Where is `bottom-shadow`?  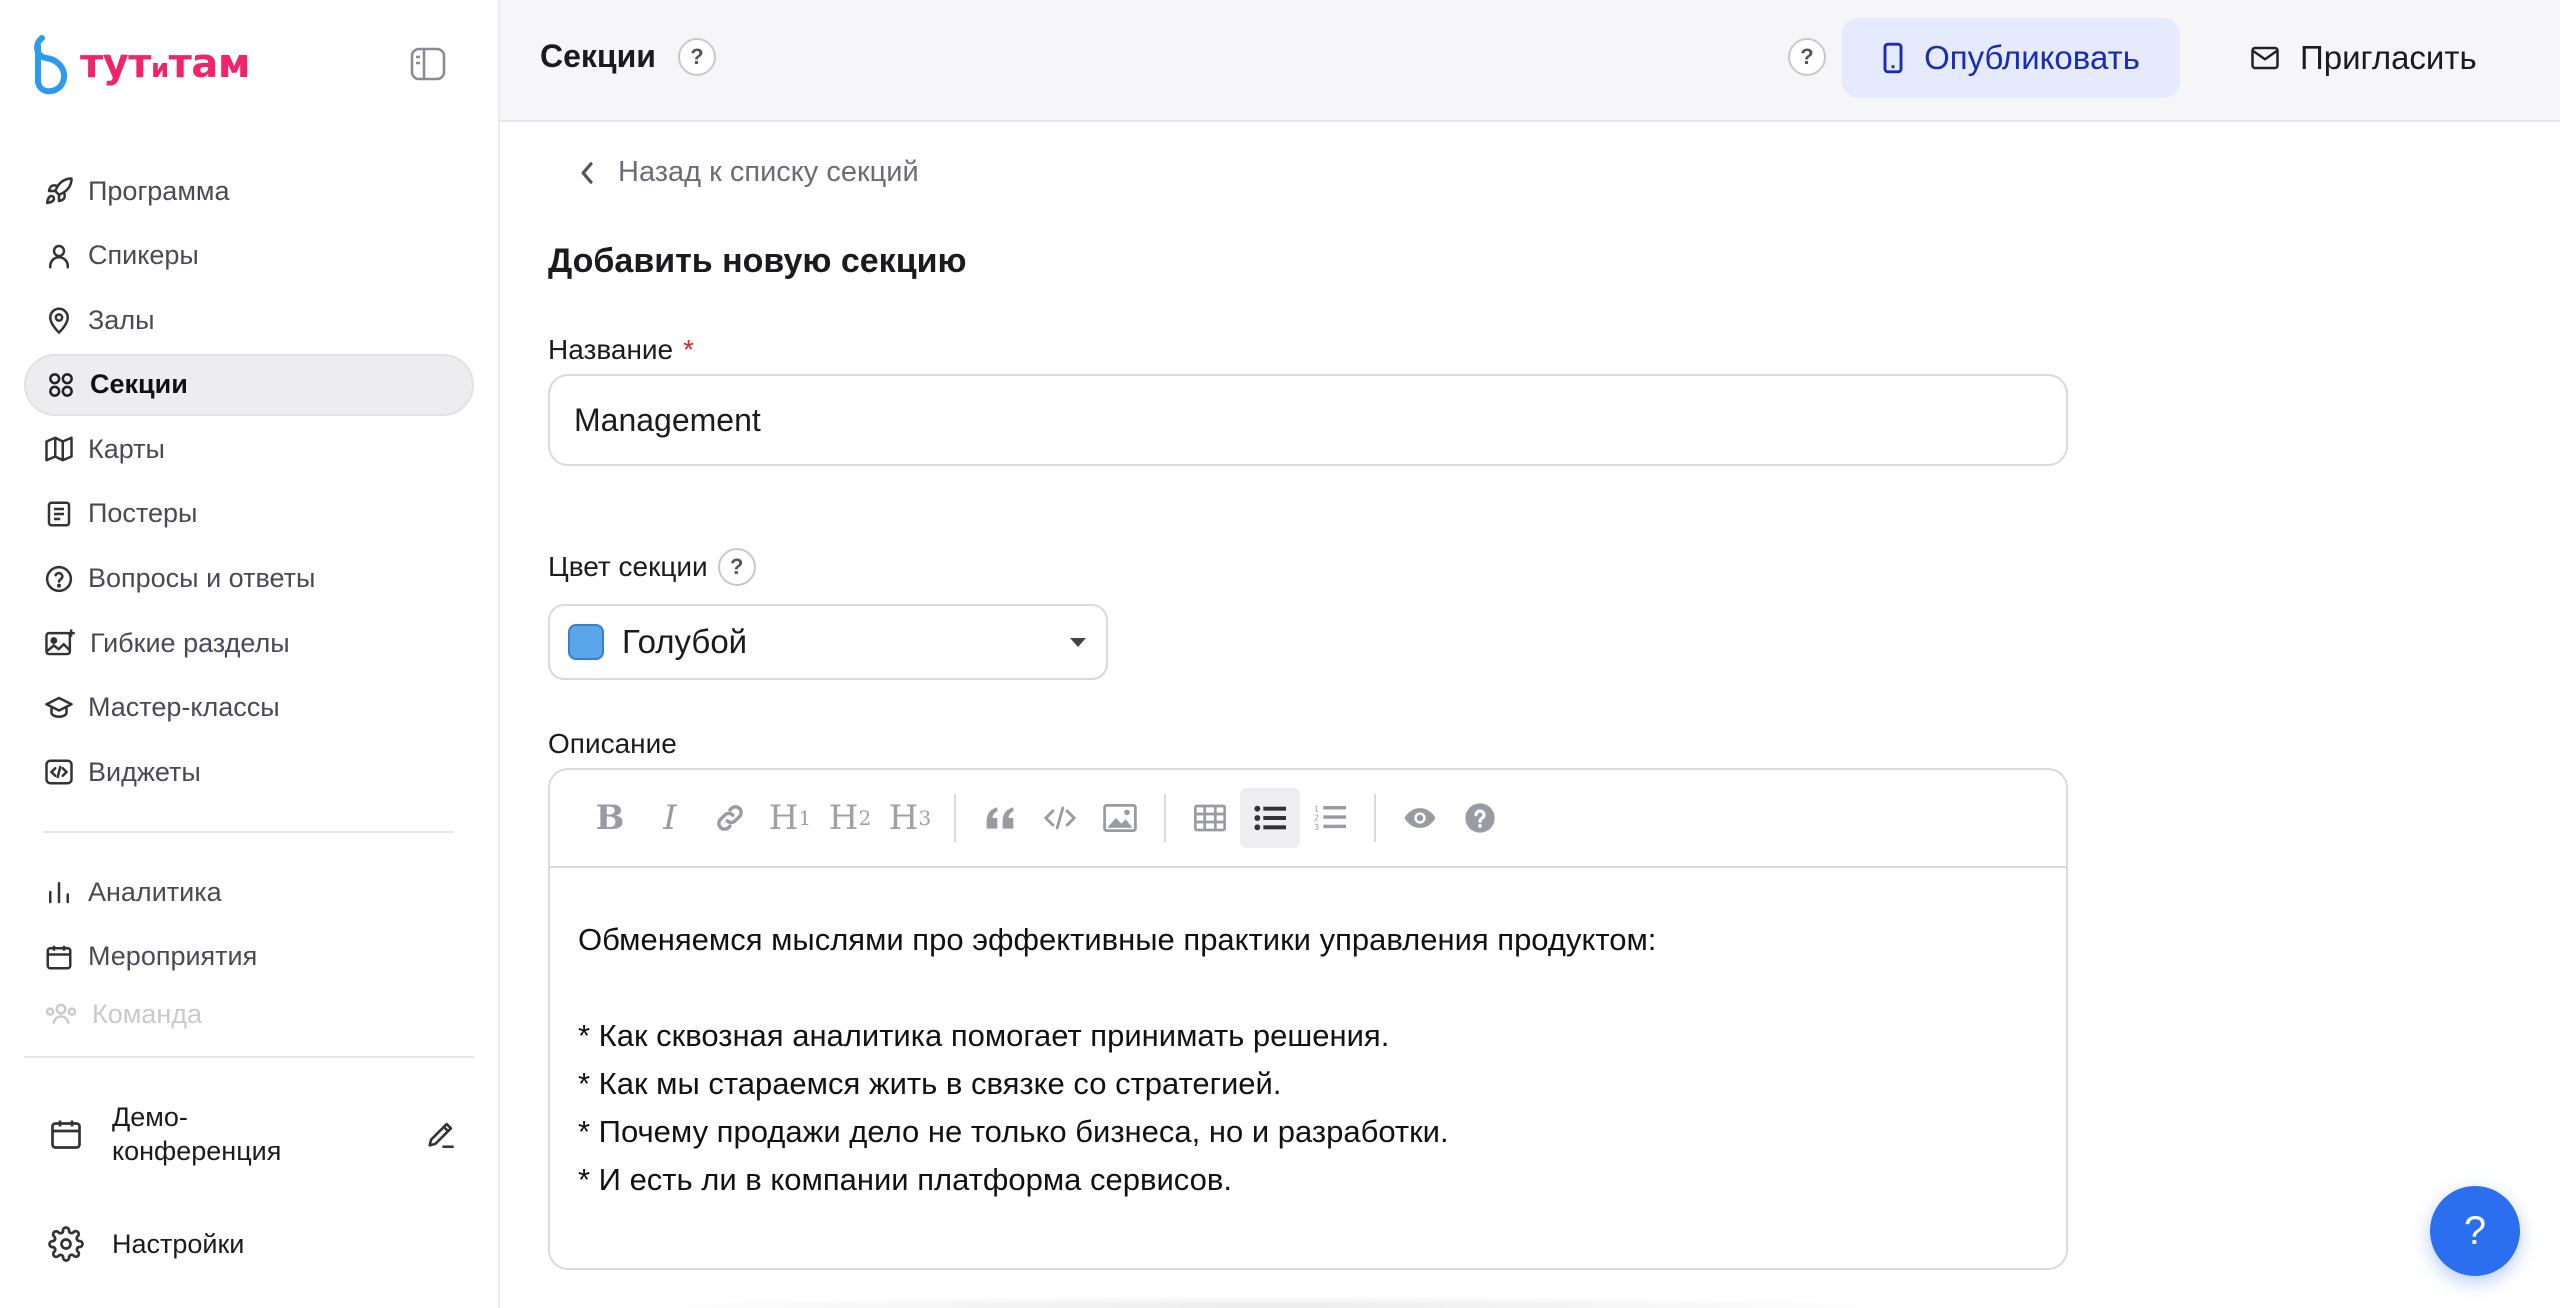
bottom-shadow is located at coordinates (1270, 1302).